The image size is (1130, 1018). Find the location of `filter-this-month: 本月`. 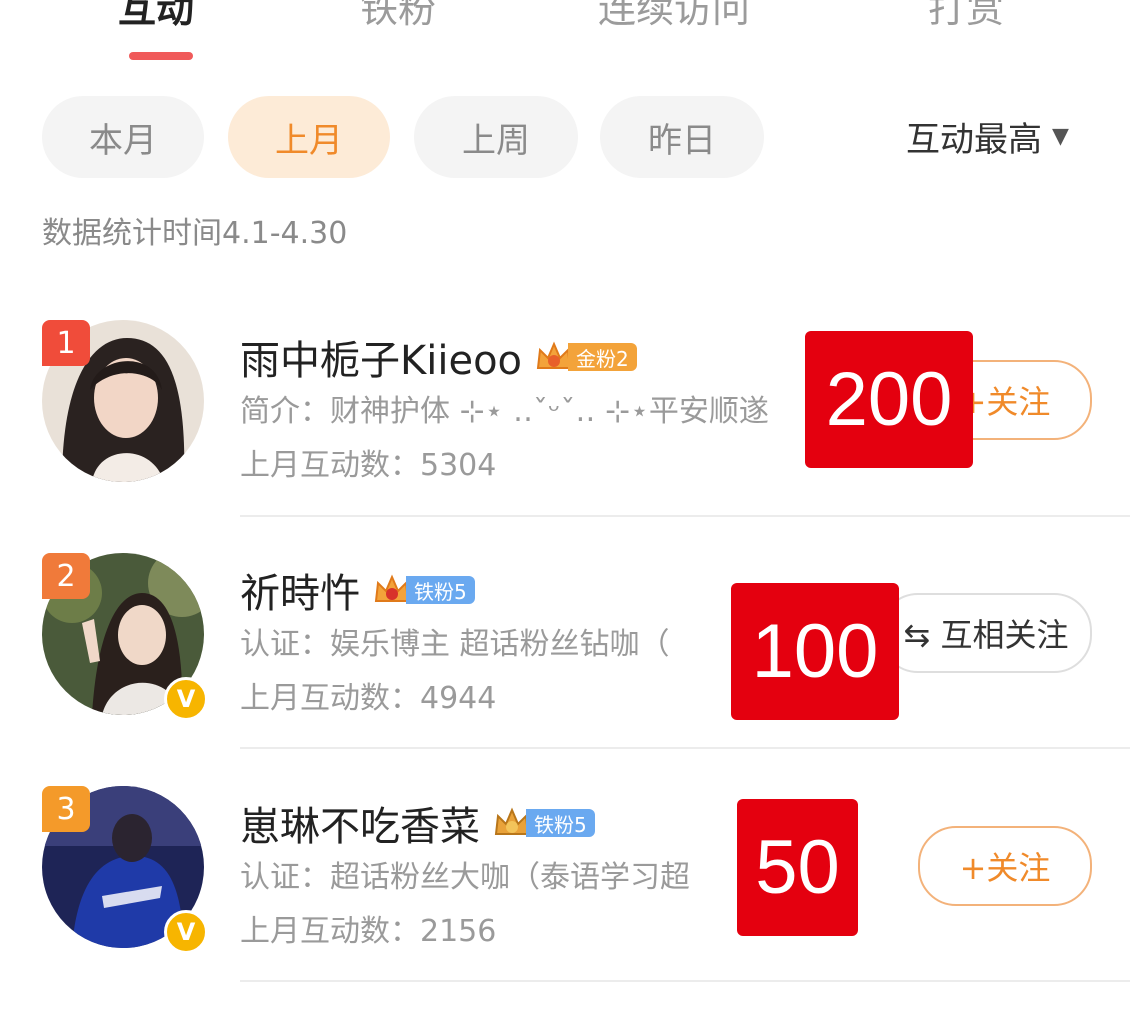

filter-this-month: 本月 is located at coordinates (123, 137).